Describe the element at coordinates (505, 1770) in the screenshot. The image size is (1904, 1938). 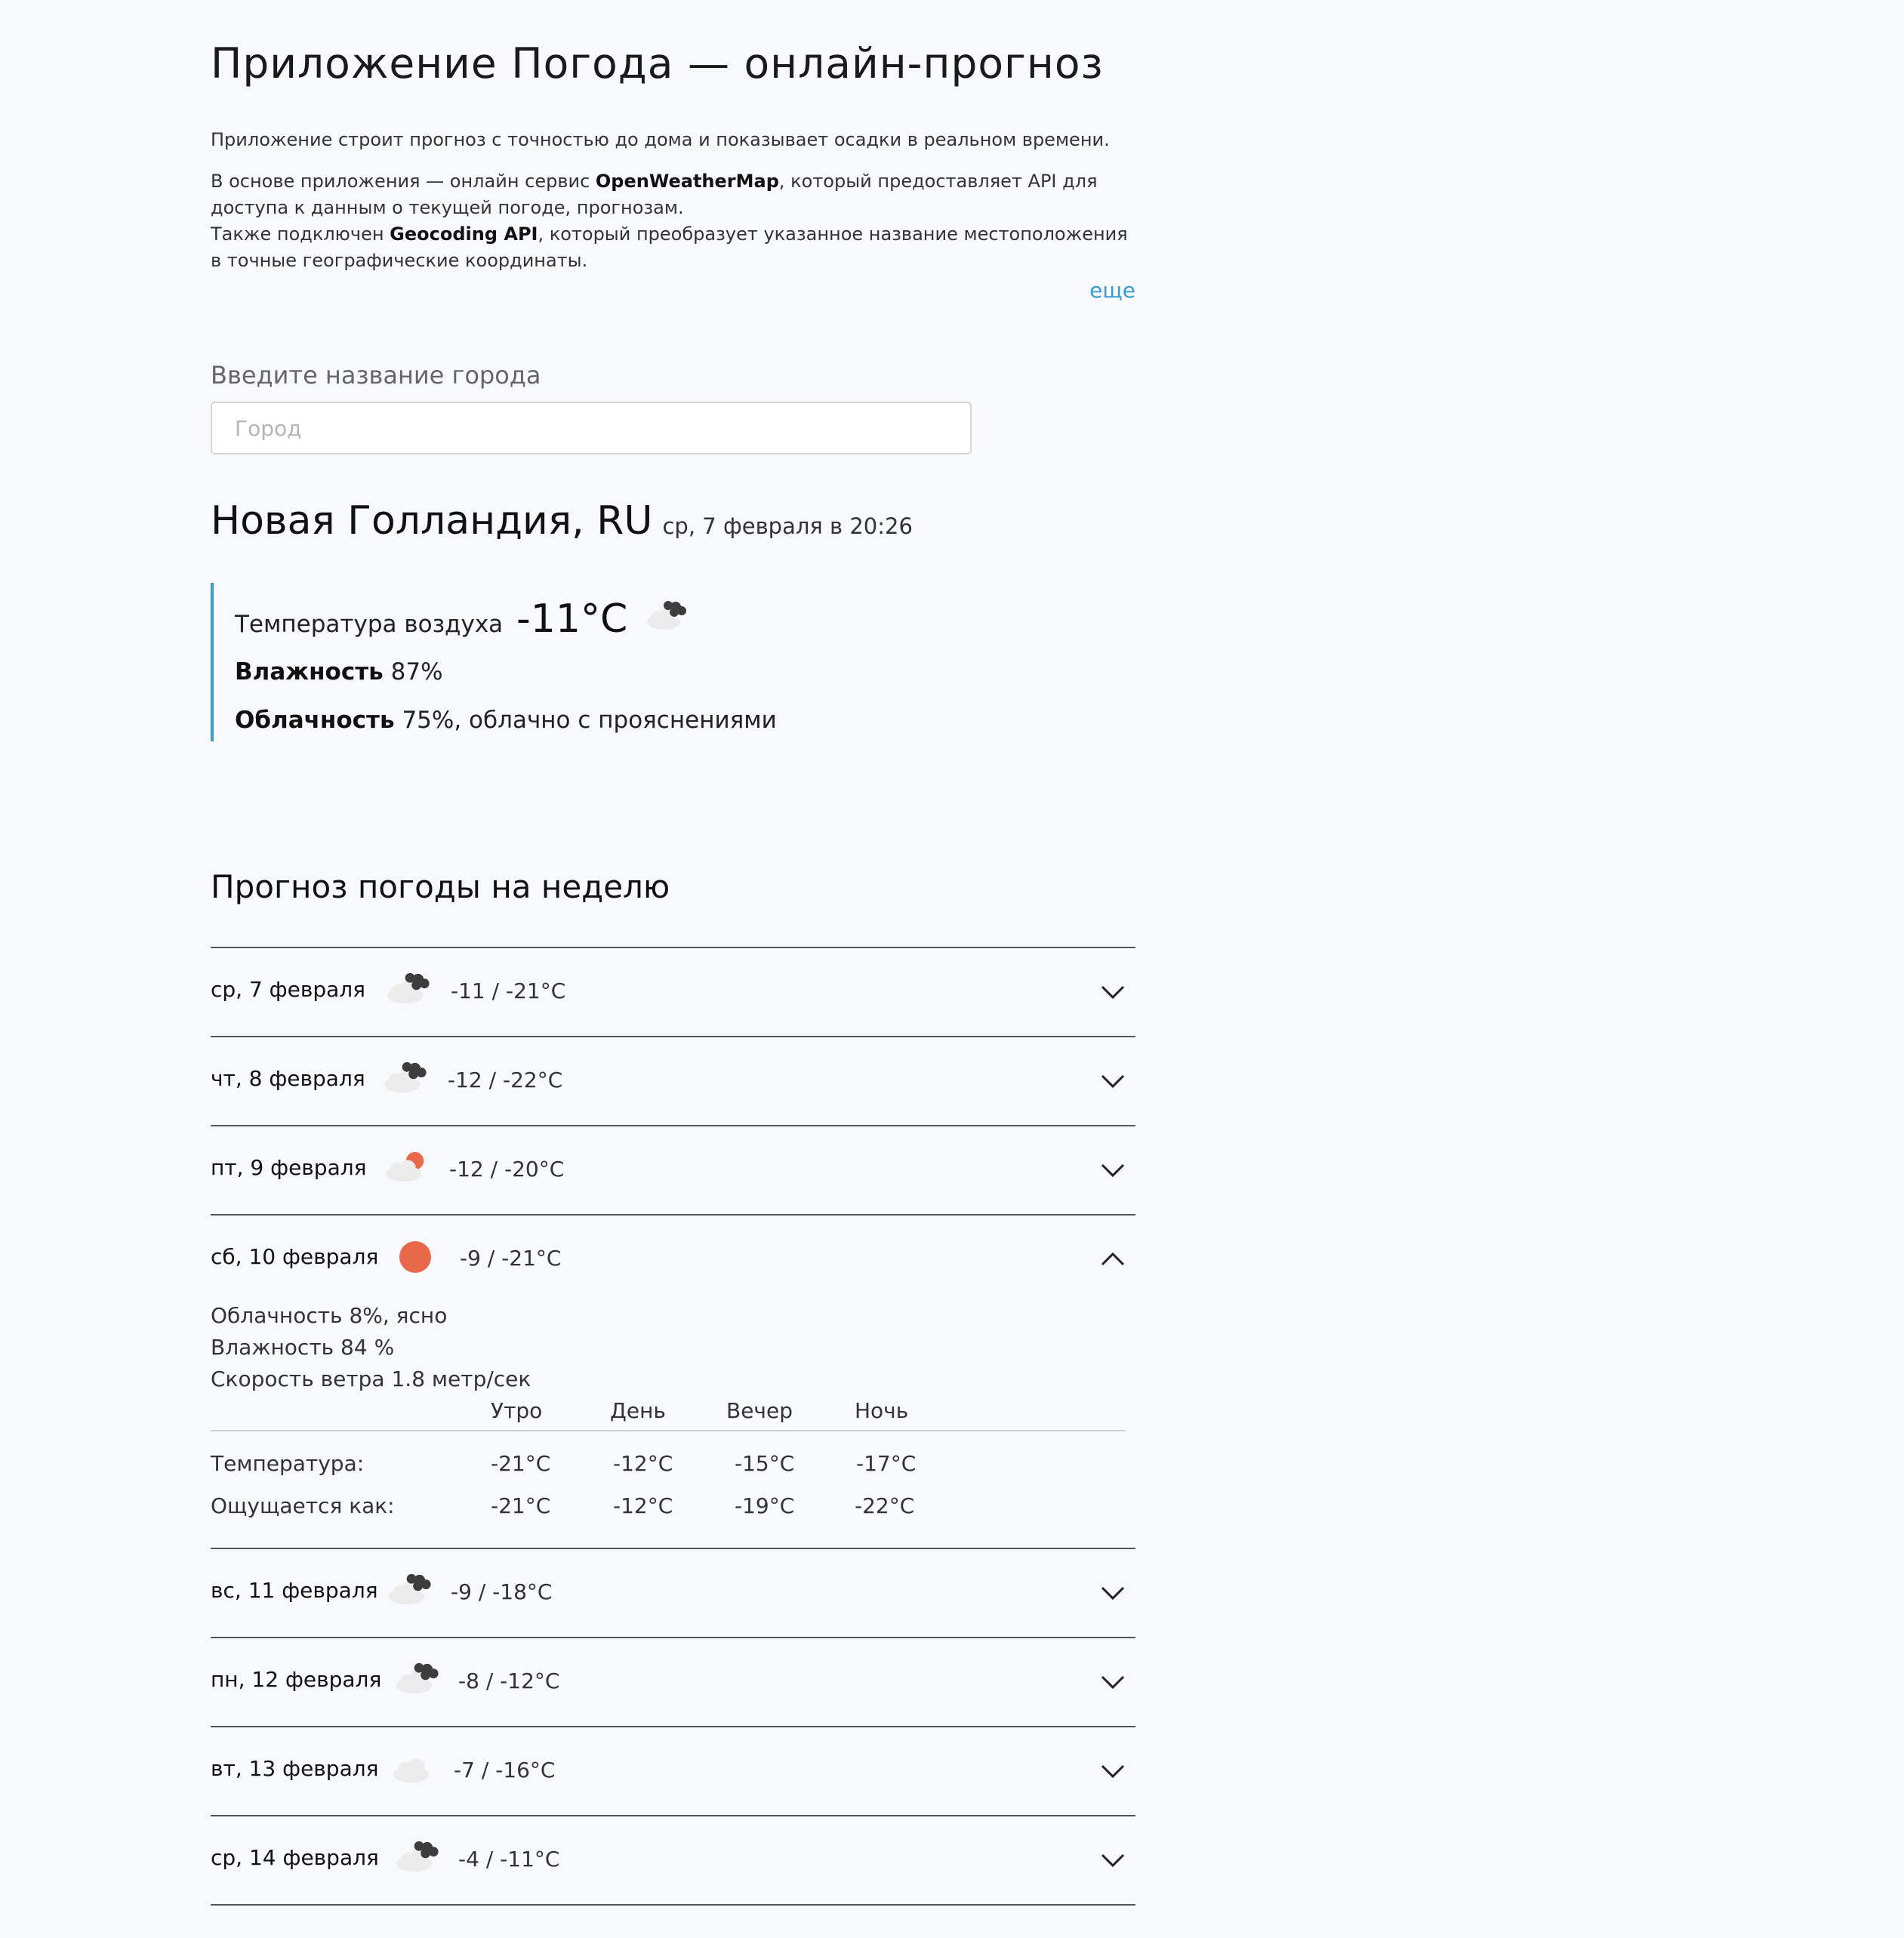
I see `forecast-day-temps: -7 / -16°C` at that location.